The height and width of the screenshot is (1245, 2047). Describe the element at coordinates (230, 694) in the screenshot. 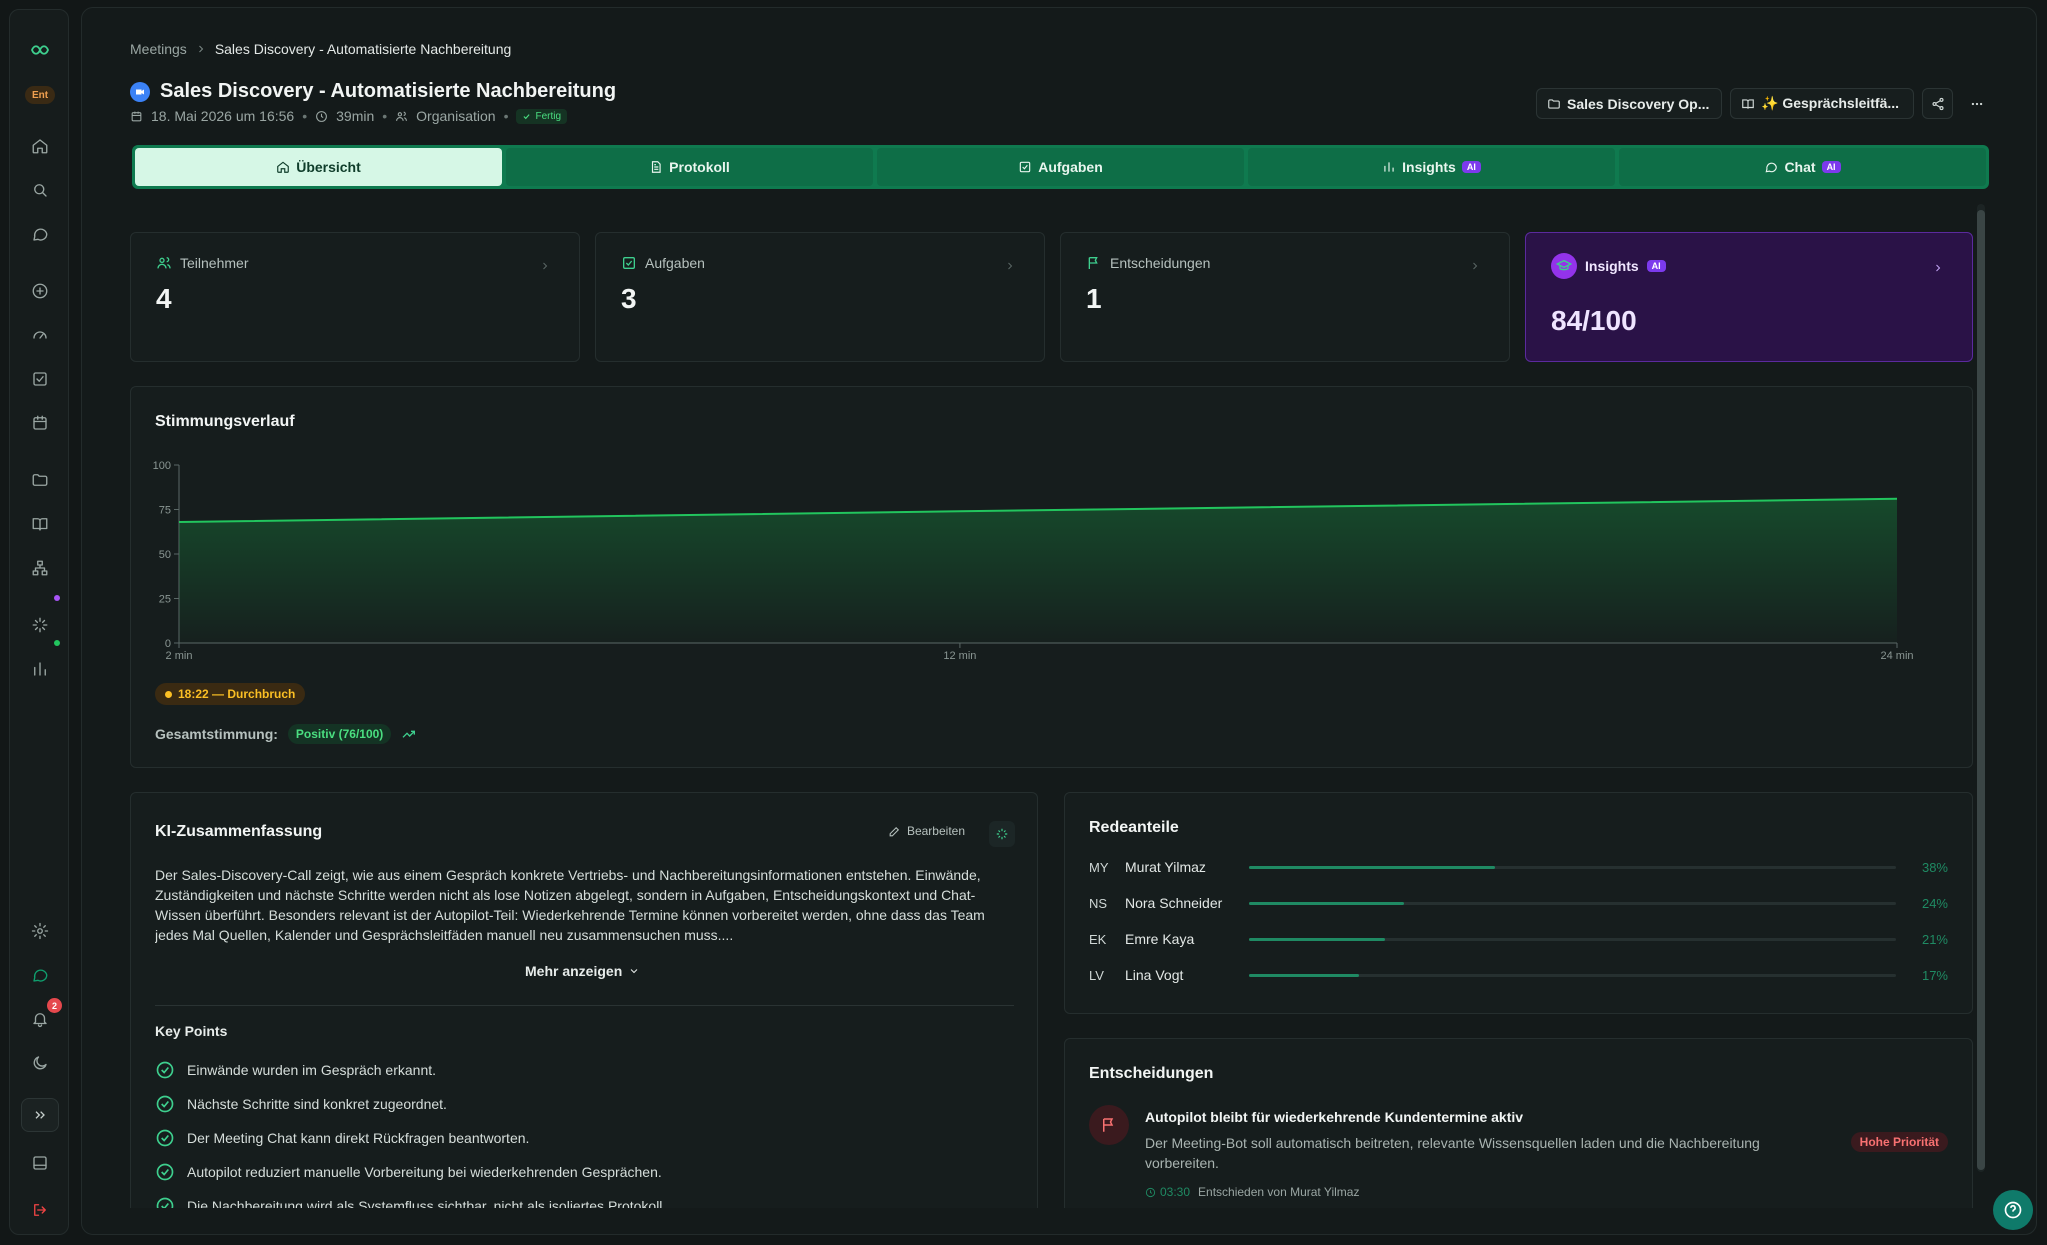

I see `key-moment-badge: 18:22 — Durchbruch` at that location.